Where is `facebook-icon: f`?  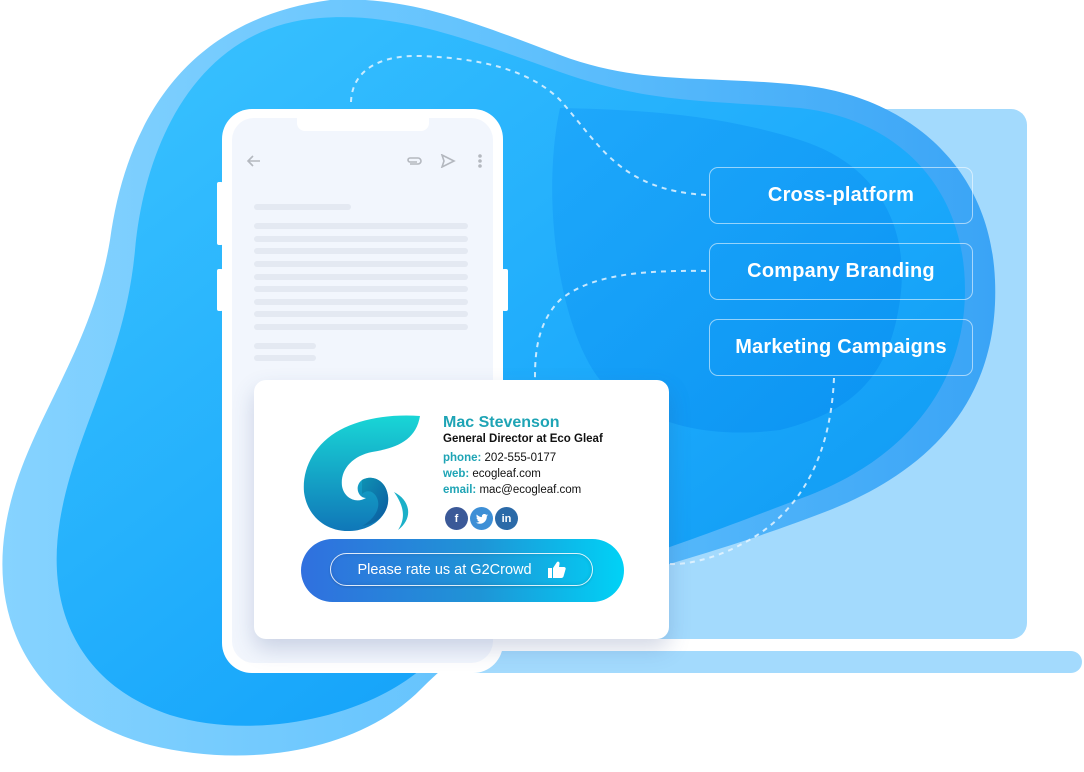 facebook-icon: f is located at coordinates (456, 518).